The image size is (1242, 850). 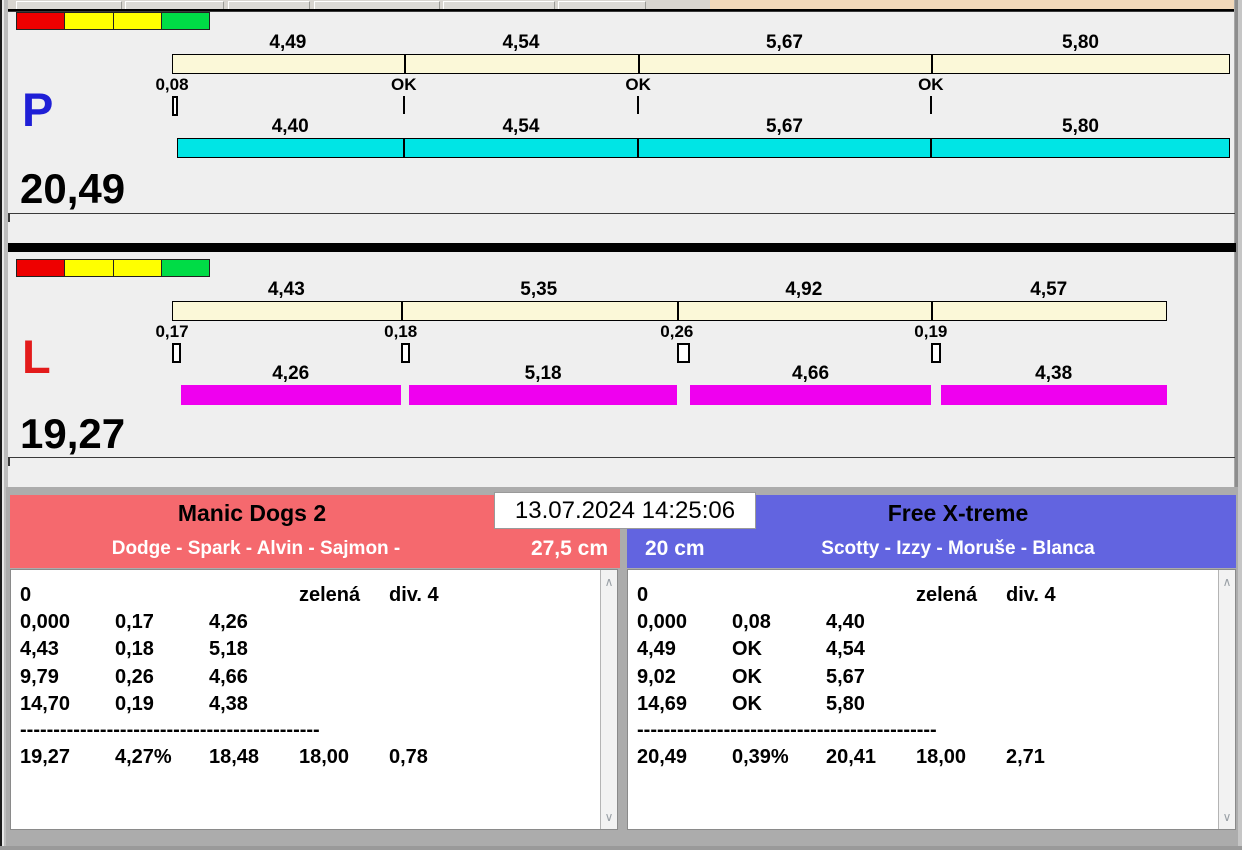 I want to click on run-time-label: 4,26, so click(x=291, y=373).